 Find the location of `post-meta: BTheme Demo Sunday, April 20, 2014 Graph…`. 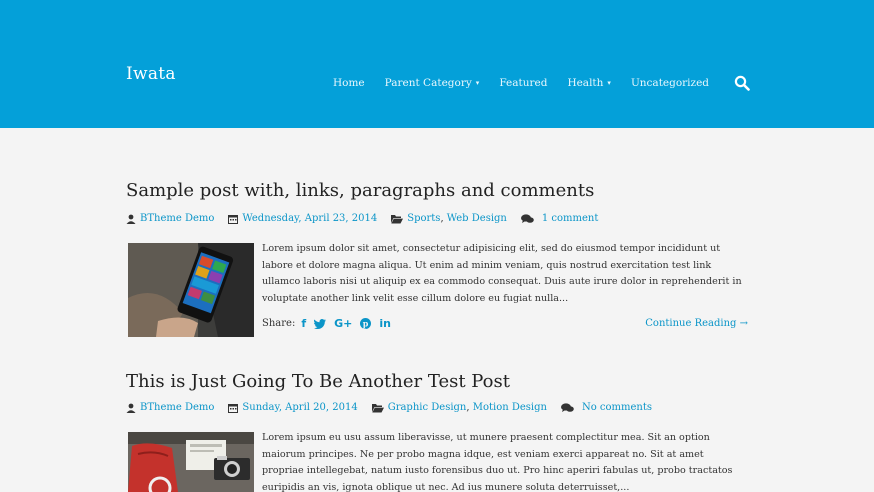

post-meta: BTheme Demo Sunday, April 20, 2014 Graph… is located at coordinates (396, 407).